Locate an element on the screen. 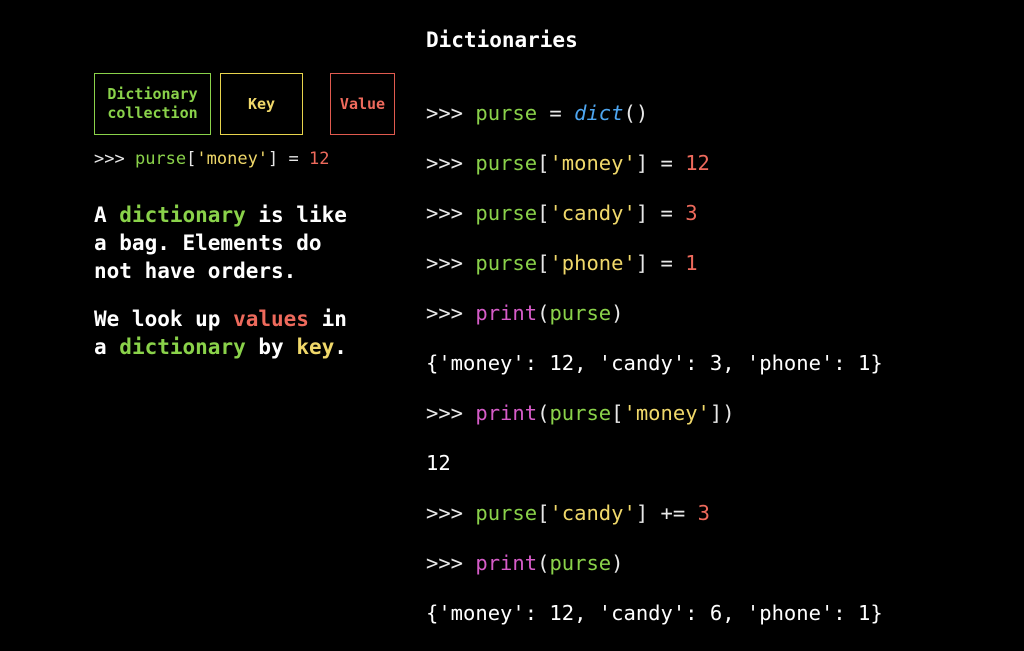  code-line-7: >>> print(purse['money']) is located at coordinates (654, 413).